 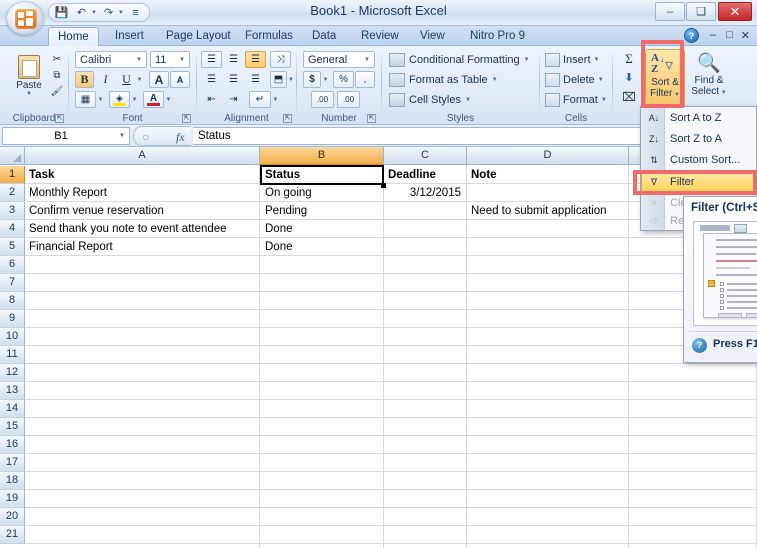 What do you see at coordinates (597, 60) in the screenshot?
I see `insert-chevron-down-icon: ▼` at bounding box center [597, 60].